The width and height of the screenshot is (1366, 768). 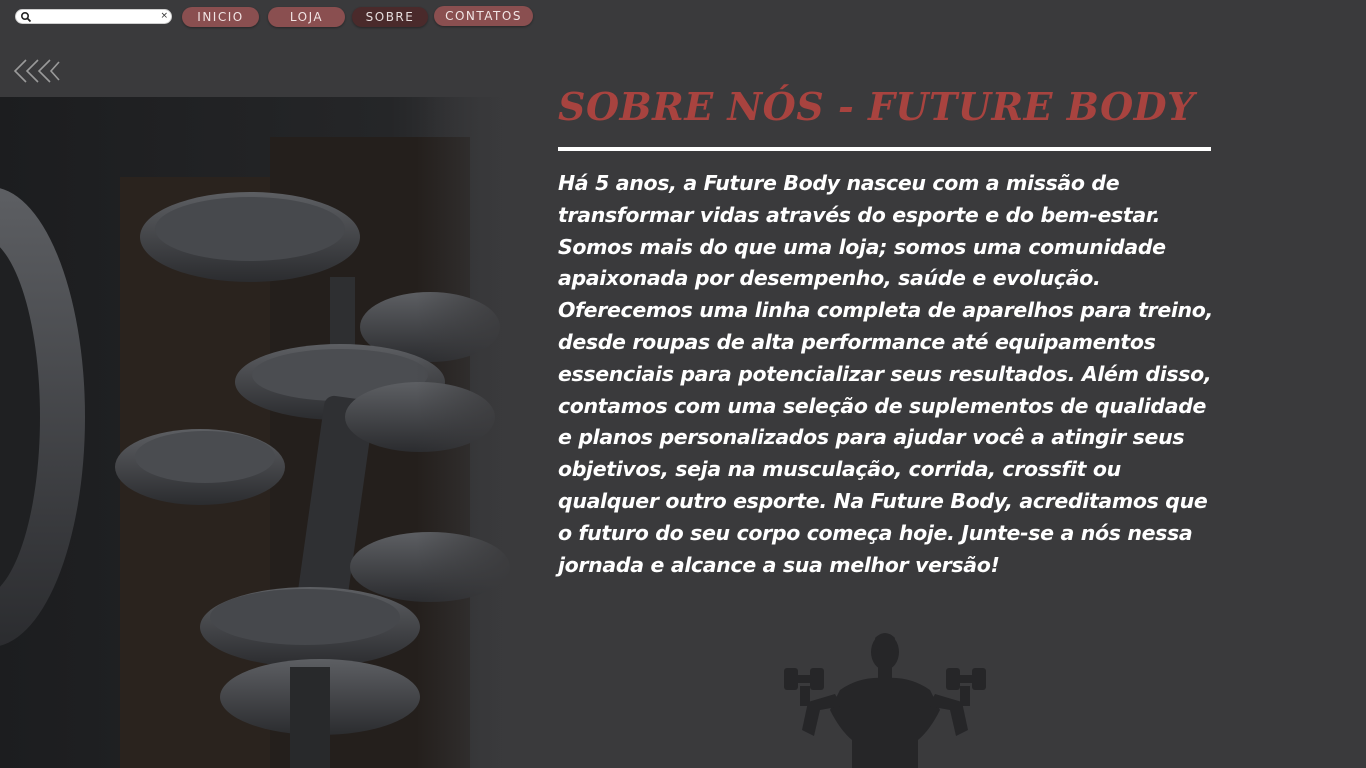 I want to click on search-input, so click(x=96, y=16).